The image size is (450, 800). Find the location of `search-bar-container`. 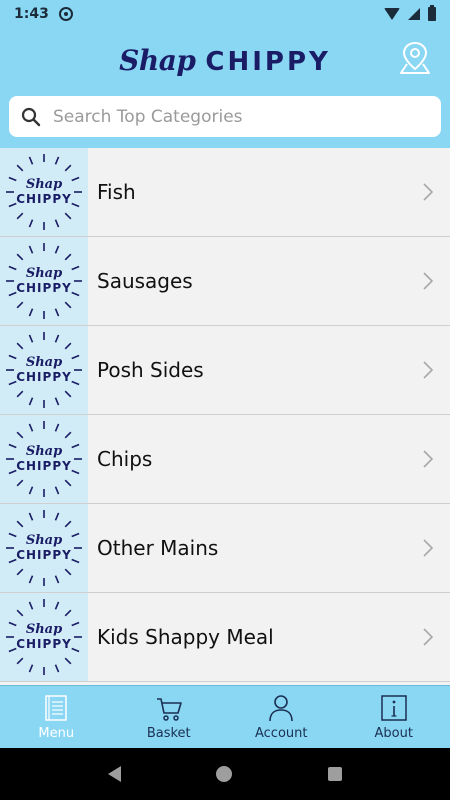

search-bar-container is located at coordinates (225, 120).